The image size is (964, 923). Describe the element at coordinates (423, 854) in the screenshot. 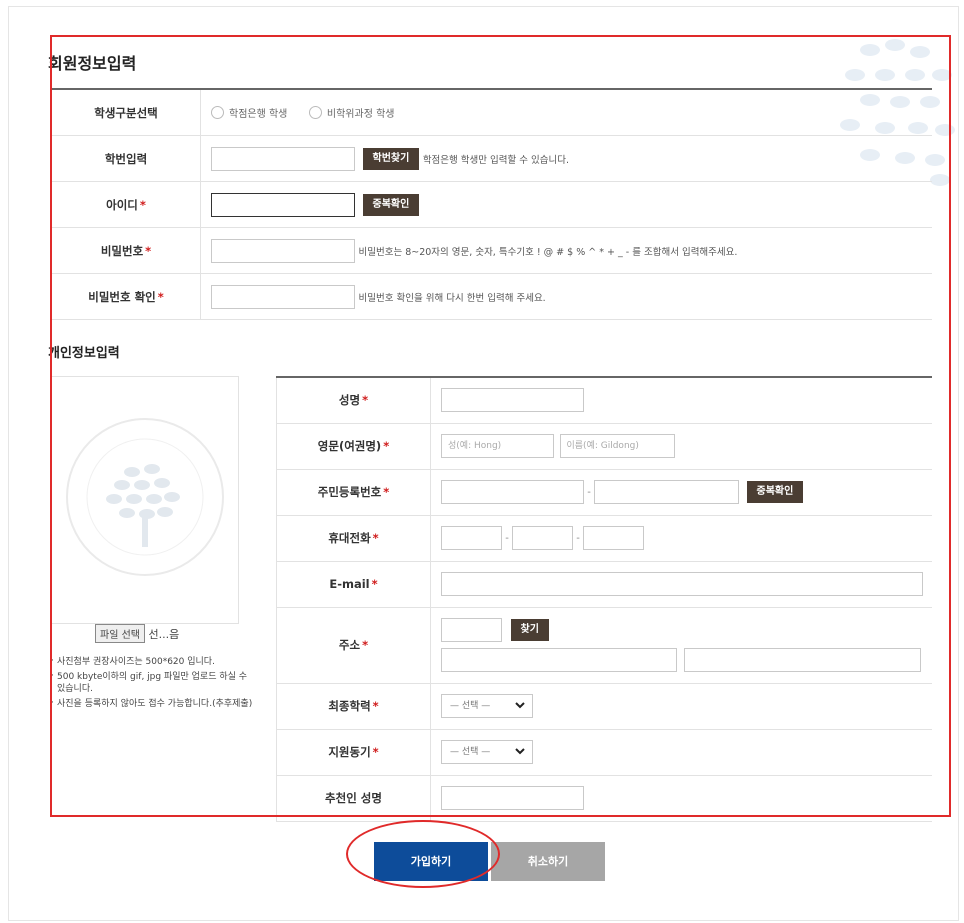

I see `submit-highlight-ellipse` at that location.